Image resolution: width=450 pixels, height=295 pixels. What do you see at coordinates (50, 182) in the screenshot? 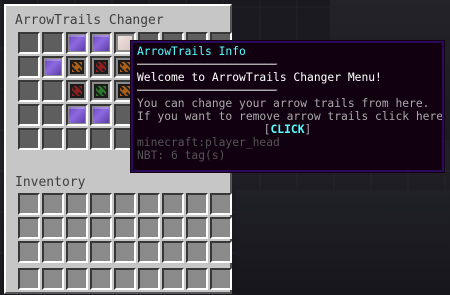
I see `inventory-title: Inventory` at bounding box center [50, 182].